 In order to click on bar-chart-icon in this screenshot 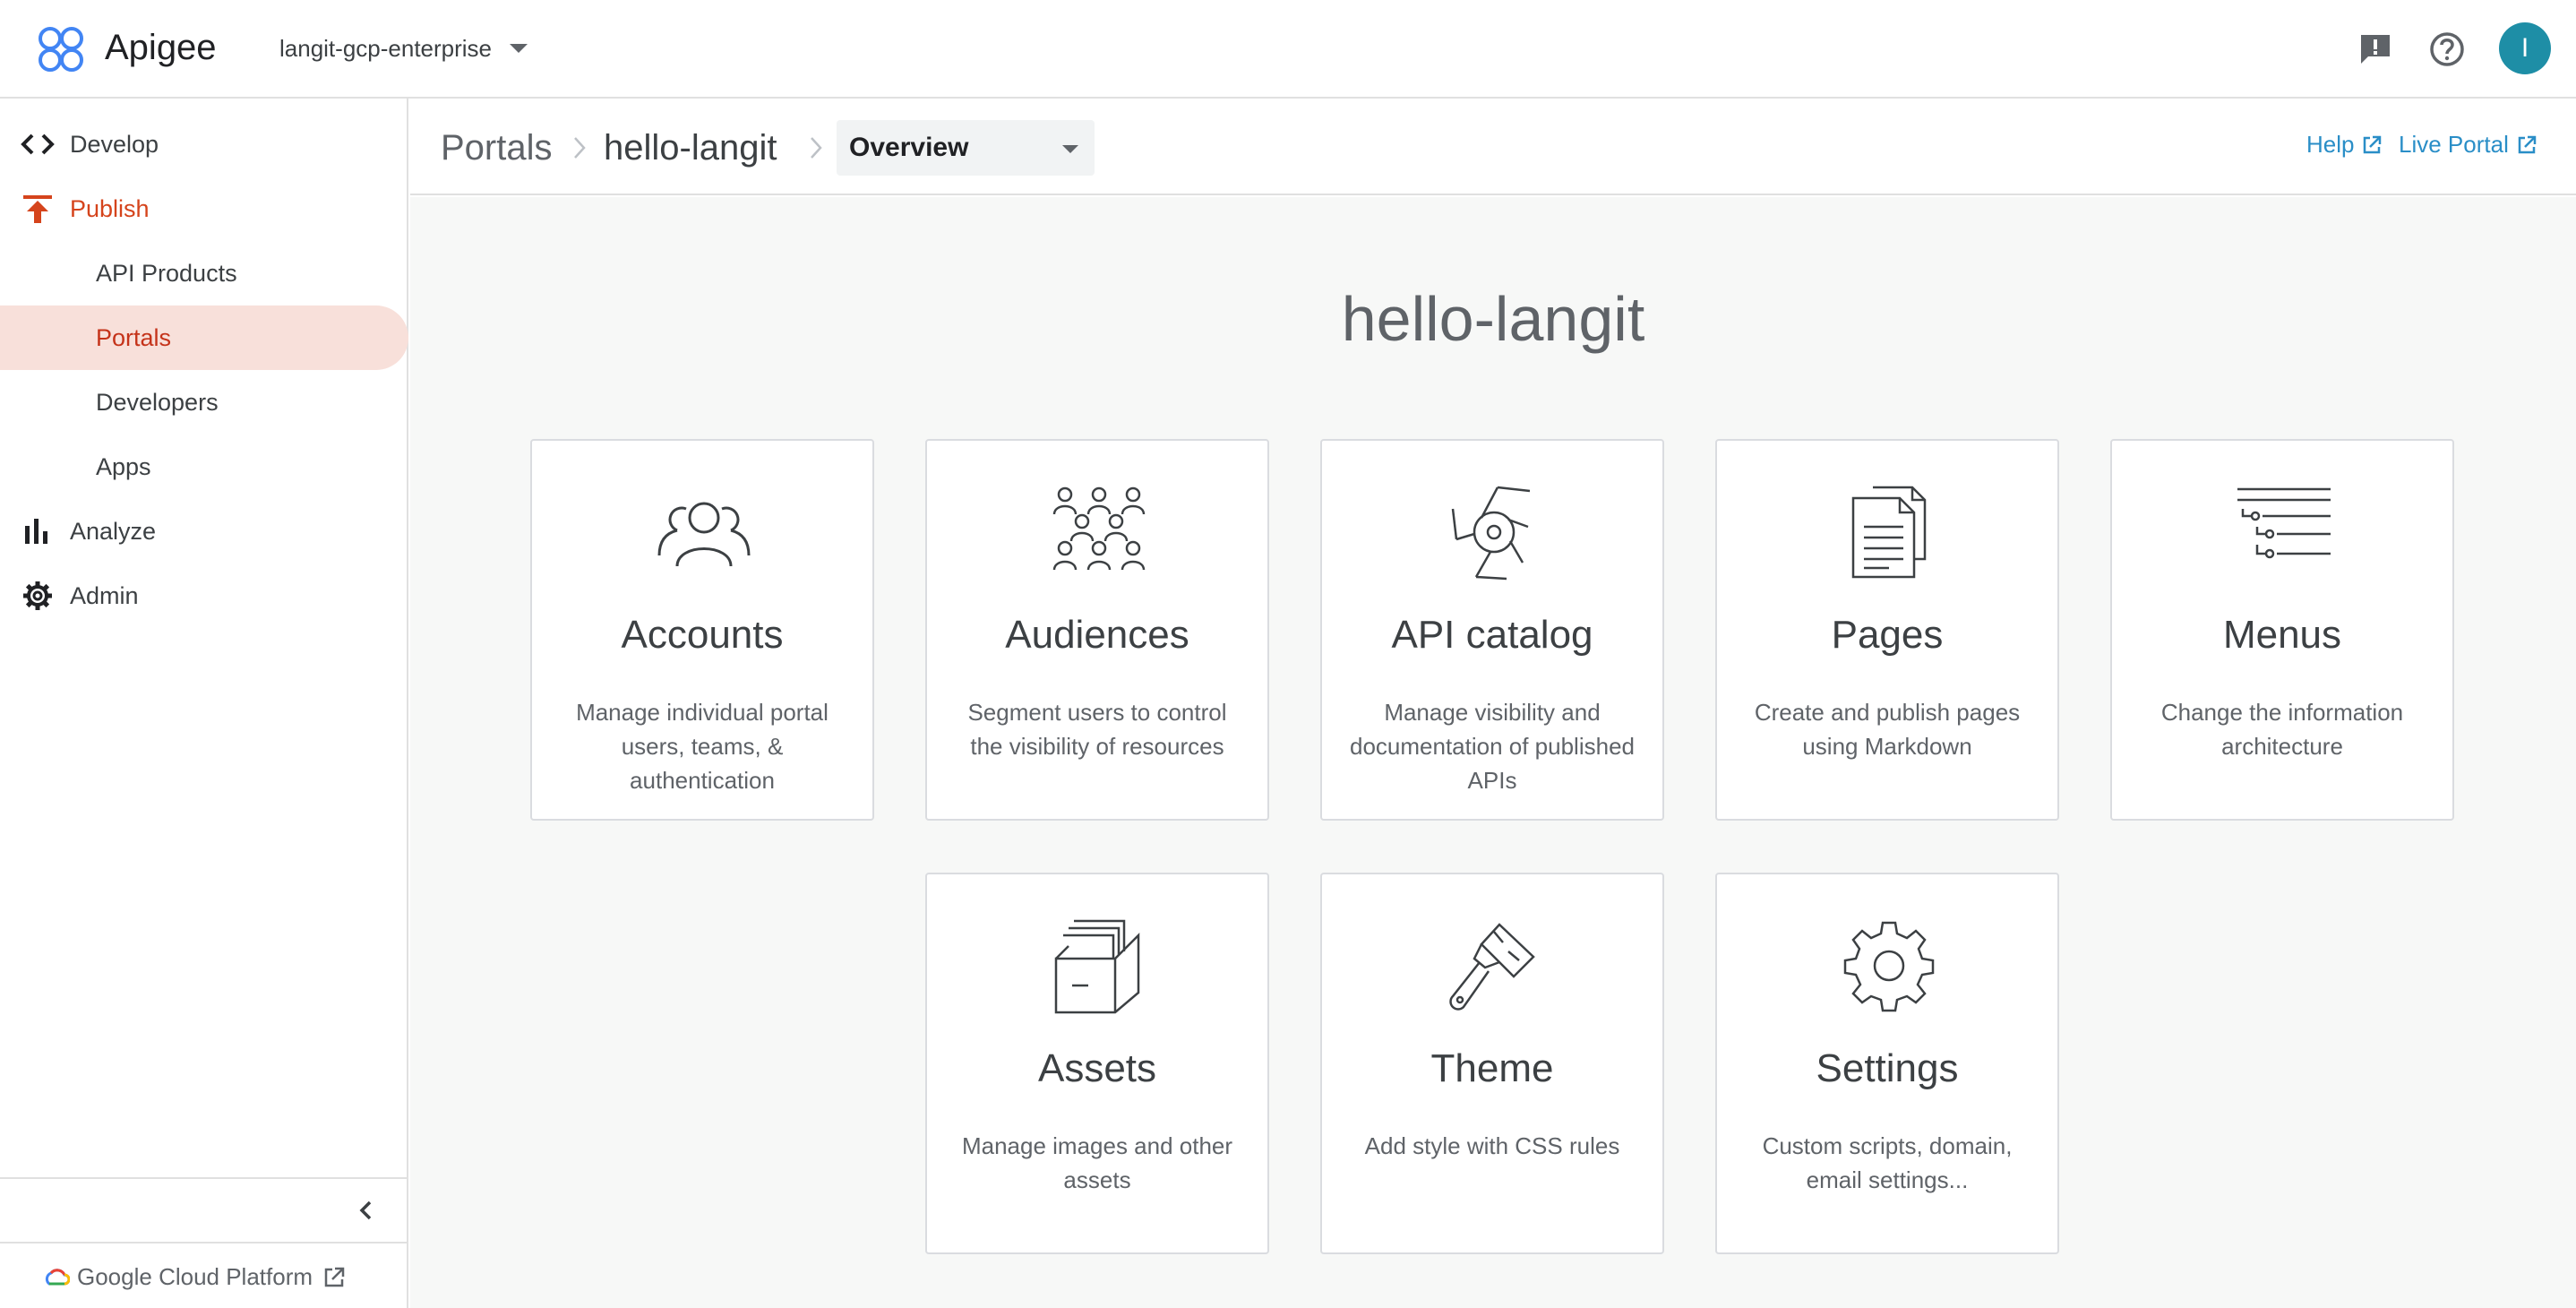, I will do `click(36, 531)`.